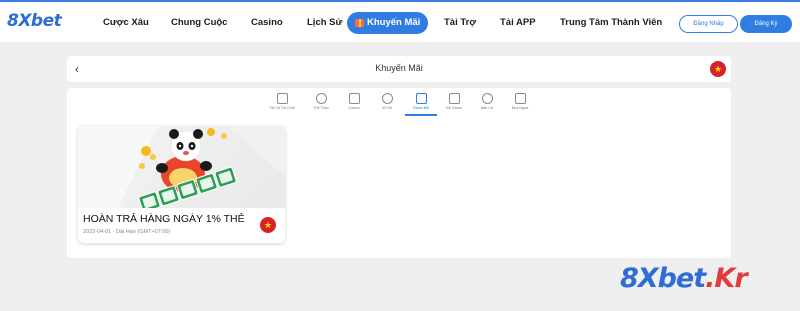 This screenshot has width=800, height=311. I want to click on site-logo: 8Xbet, so click(34, 21).